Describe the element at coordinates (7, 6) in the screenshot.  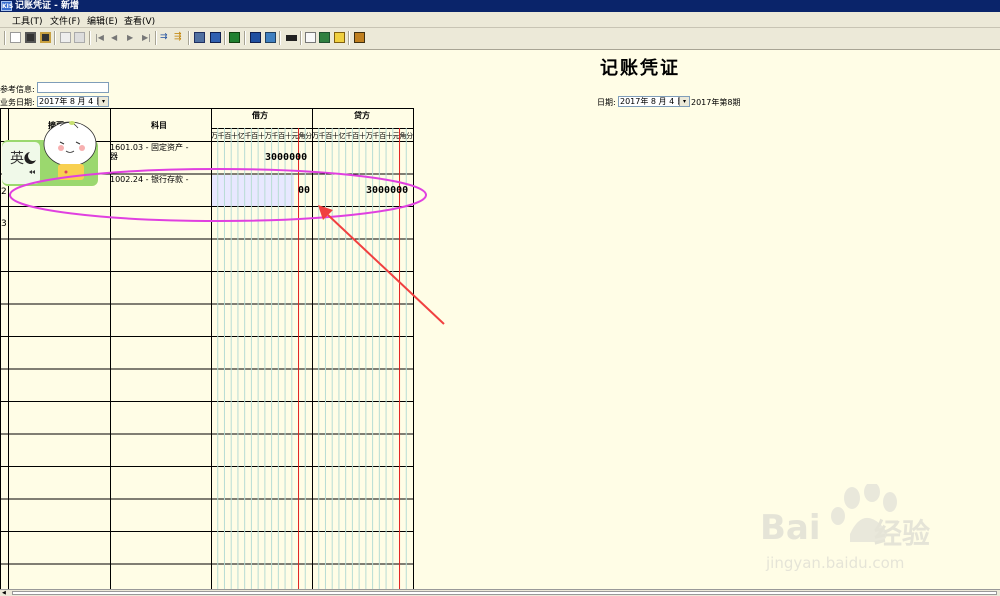
I see `app-icon: KIS` at that location.